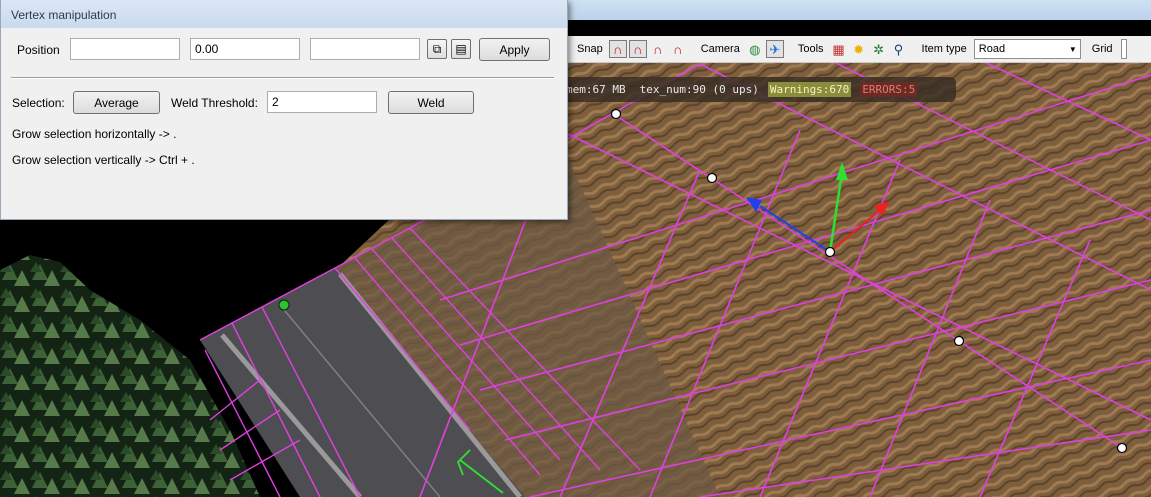 The width and height of the screenshot is (1151, 497). Describe the element at coordinates (658, 49) in the screenshot. I see `magnet-edge-icon: ∩` at that location.